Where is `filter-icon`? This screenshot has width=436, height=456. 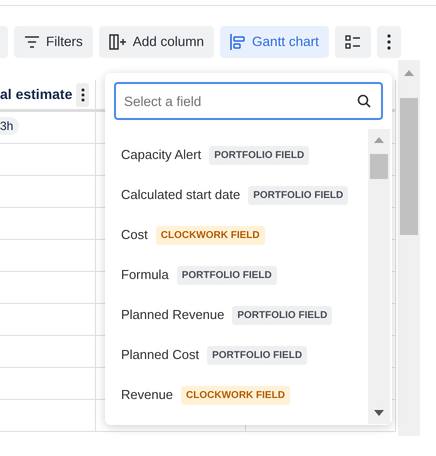
filter-icon is located at coordinates (32, 42).